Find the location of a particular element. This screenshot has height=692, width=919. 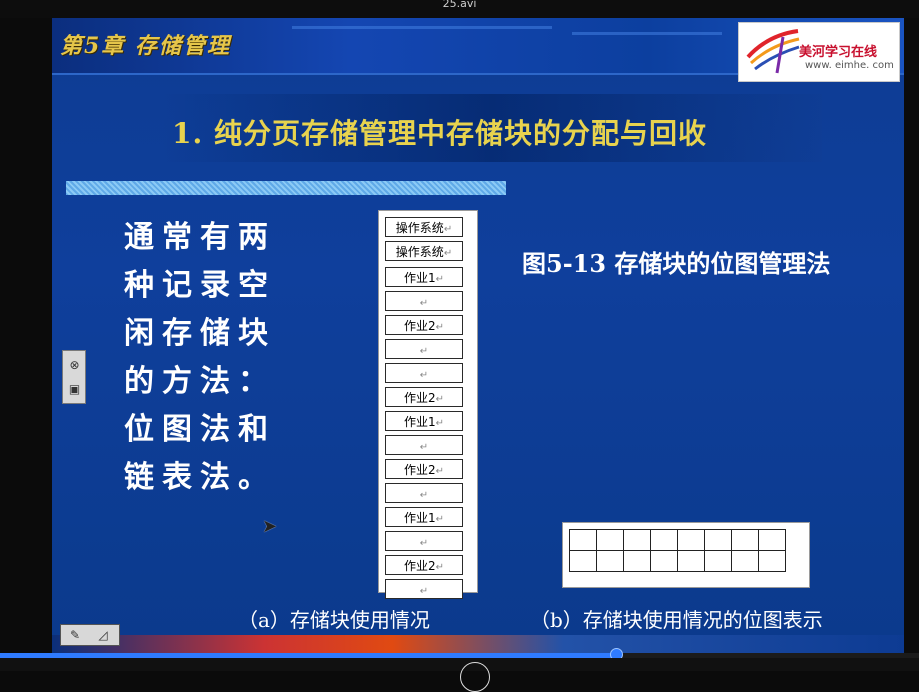

logo-url: www. eimhe. com is located at coordinates (849, 65).